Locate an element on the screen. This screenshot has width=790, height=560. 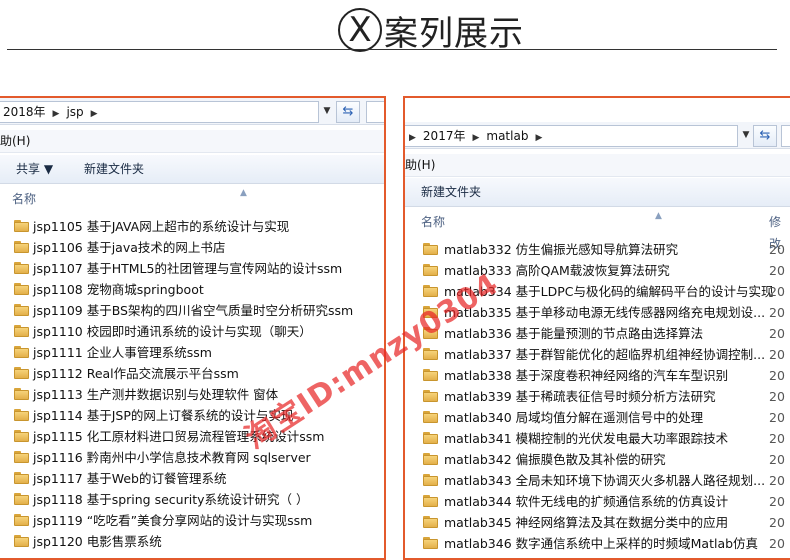
breadcrumb-year: 2018年 is located at coordinates (24, 112).